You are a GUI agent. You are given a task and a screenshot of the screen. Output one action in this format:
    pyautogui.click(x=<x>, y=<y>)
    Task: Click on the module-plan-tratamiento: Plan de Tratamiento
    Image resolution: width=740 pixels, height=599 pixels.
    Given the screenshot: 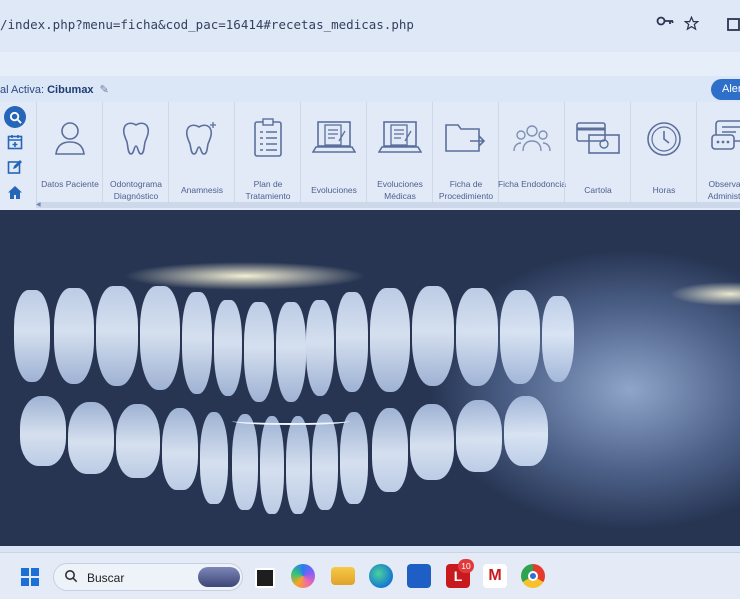 What is the action you would take?
    pyautogui.click(x=267, y=153)
    